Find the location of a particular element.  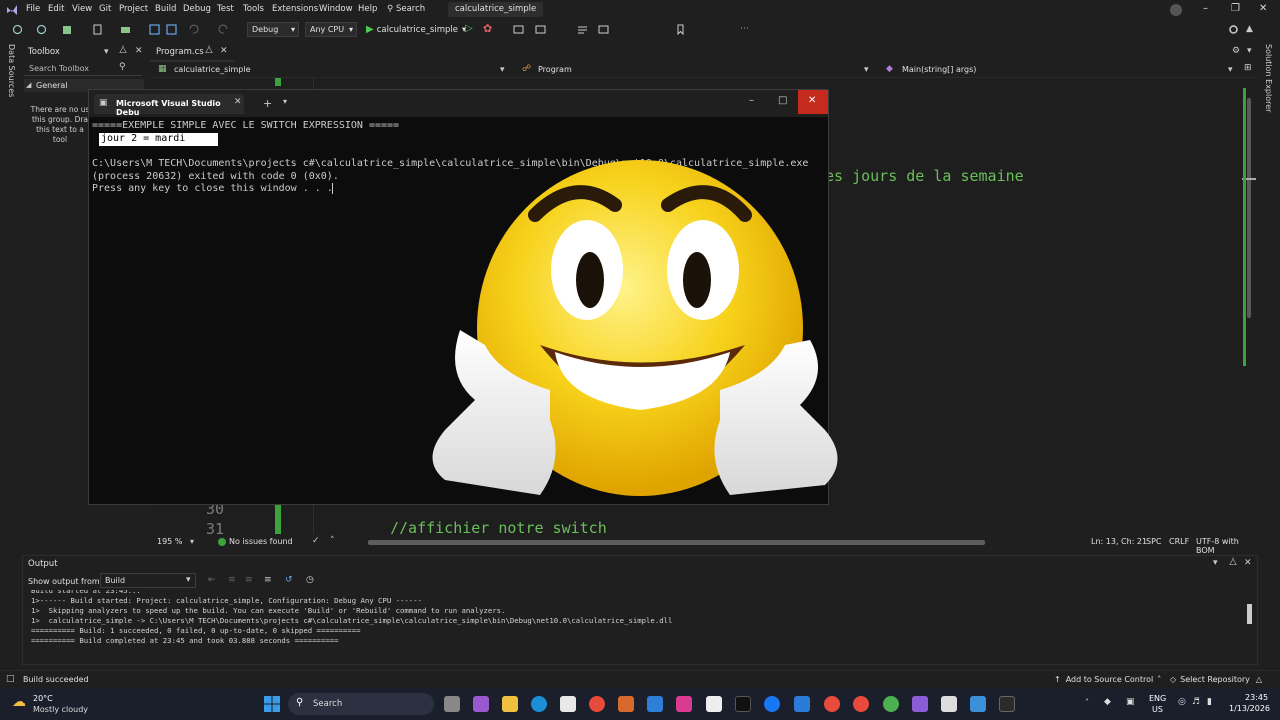

diagnostics-icon is located at coordinates (540, 29).